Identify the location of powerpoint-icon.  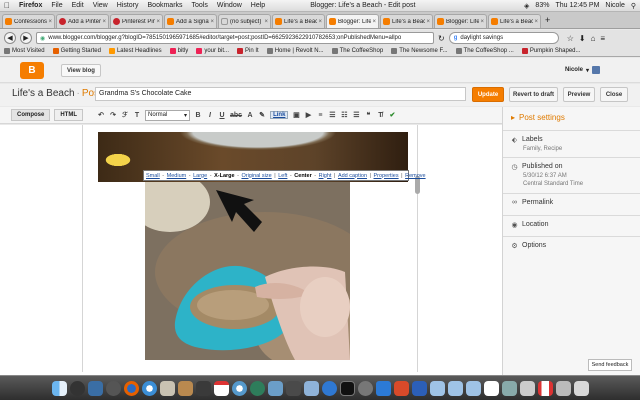
(401, 388).